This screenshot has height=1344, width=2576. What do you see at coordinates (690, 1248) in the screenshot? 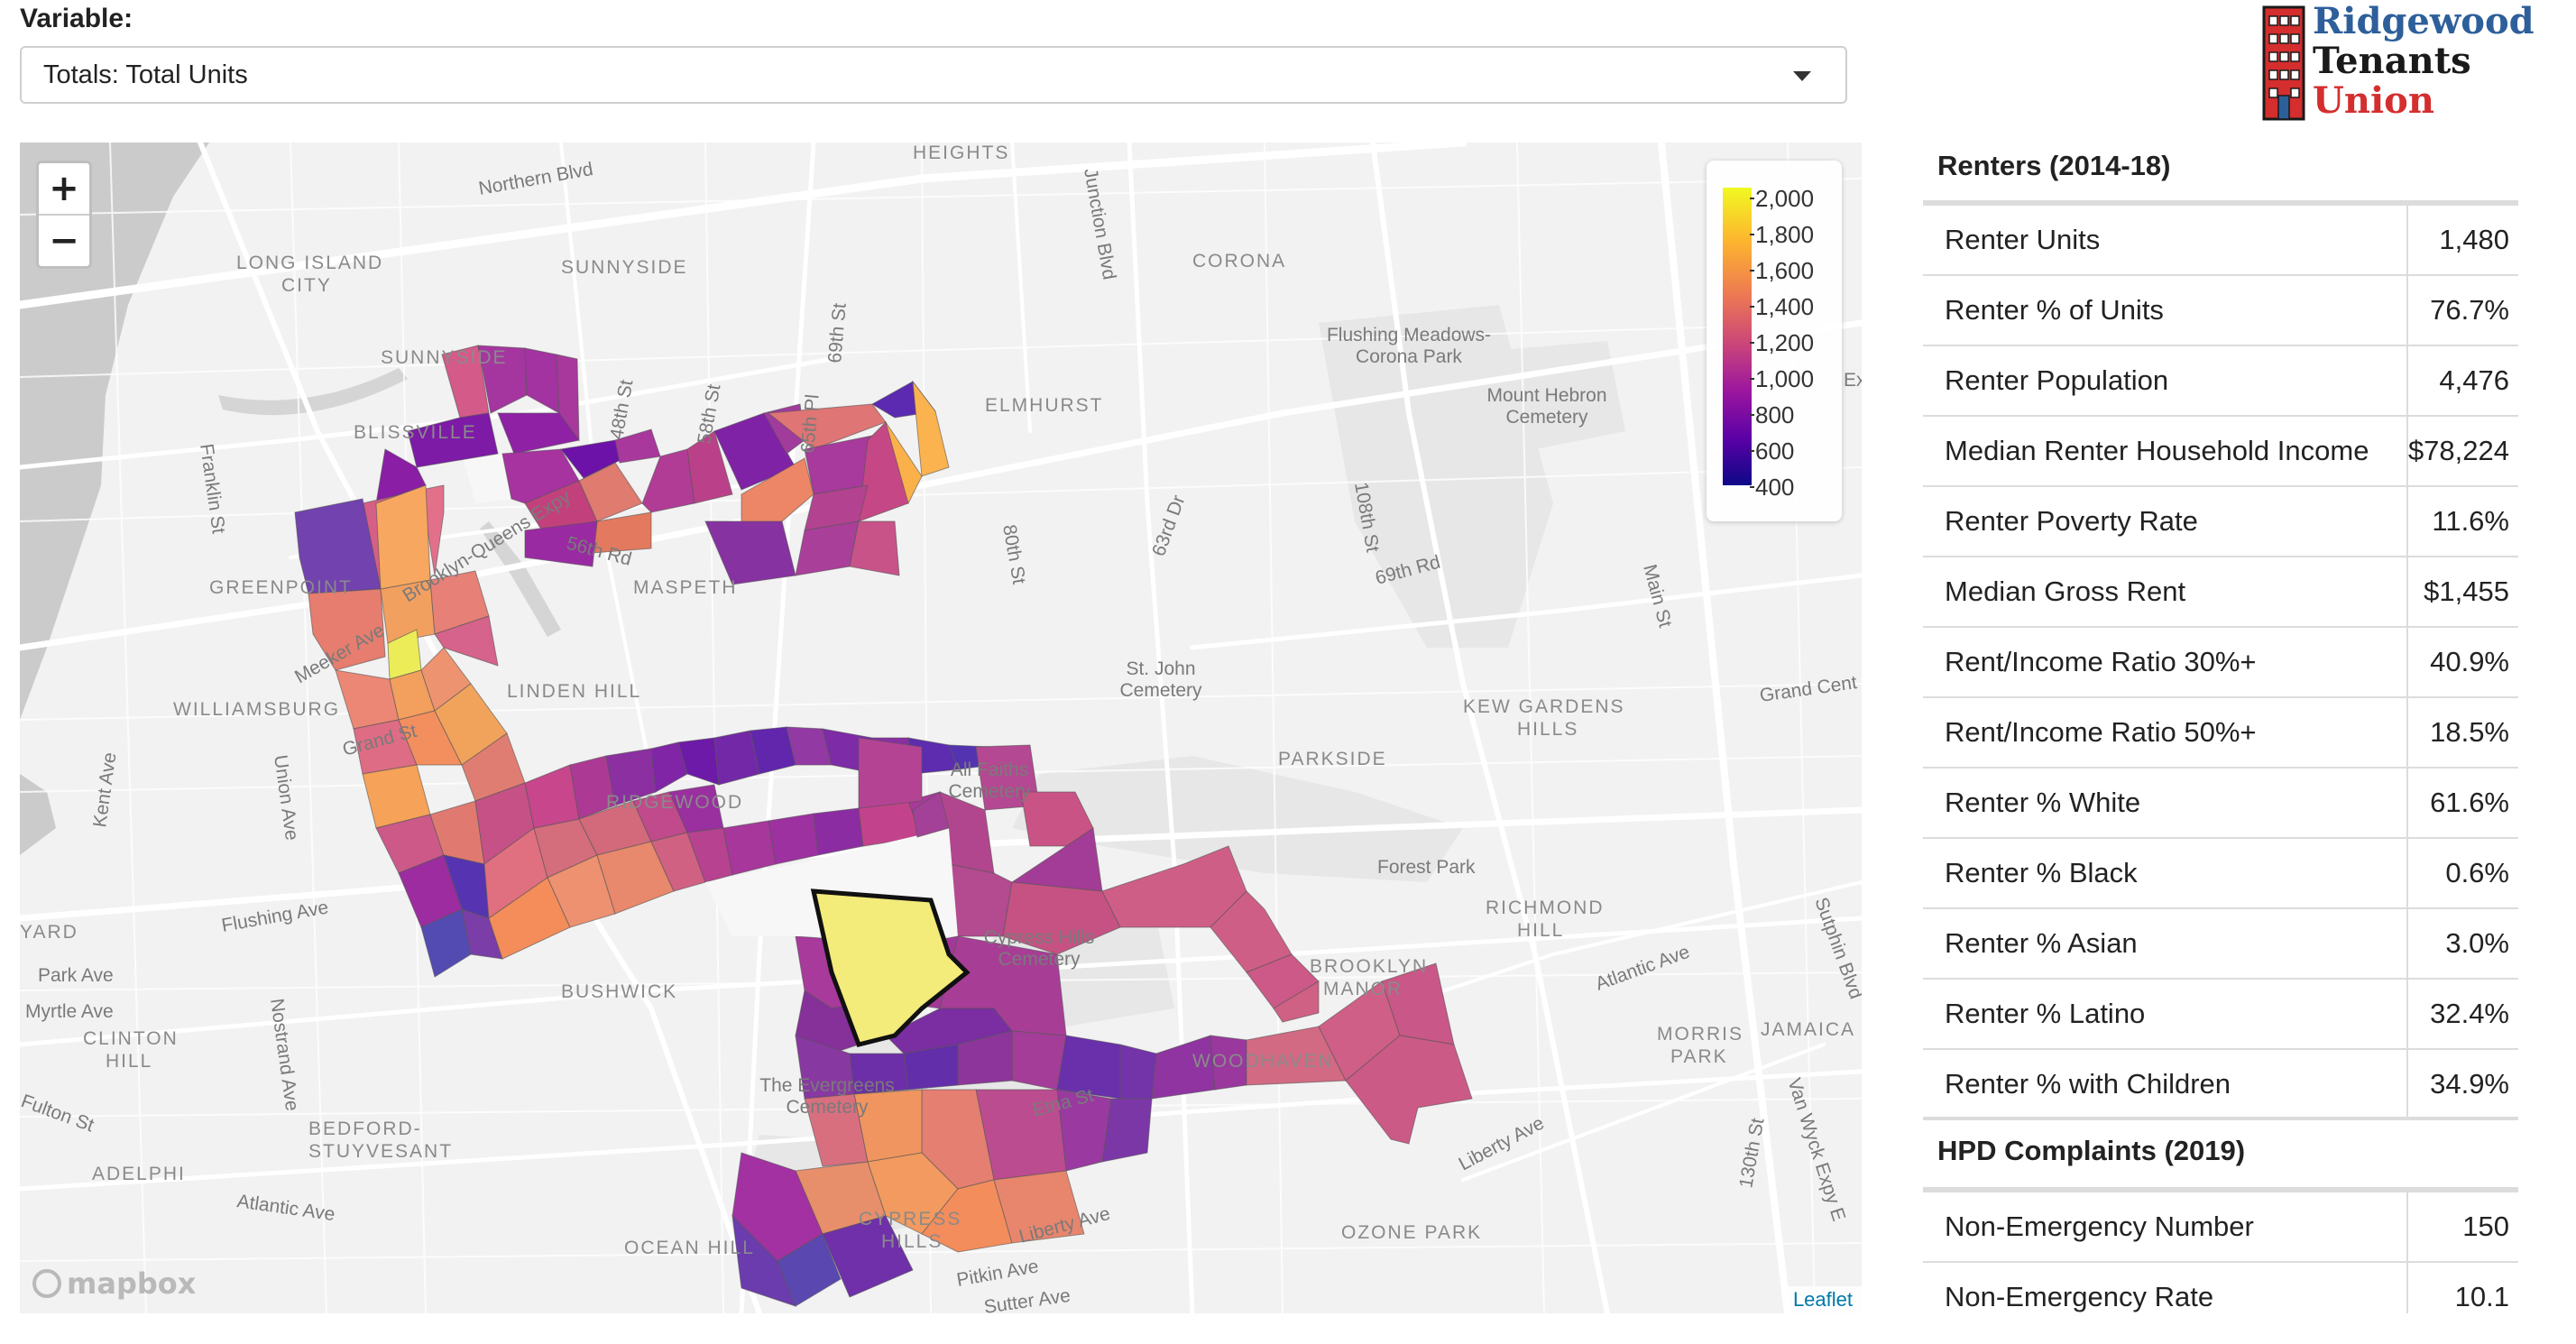
I see `svg-text: OCEAN HILL` at bounding box center [690, 1248].